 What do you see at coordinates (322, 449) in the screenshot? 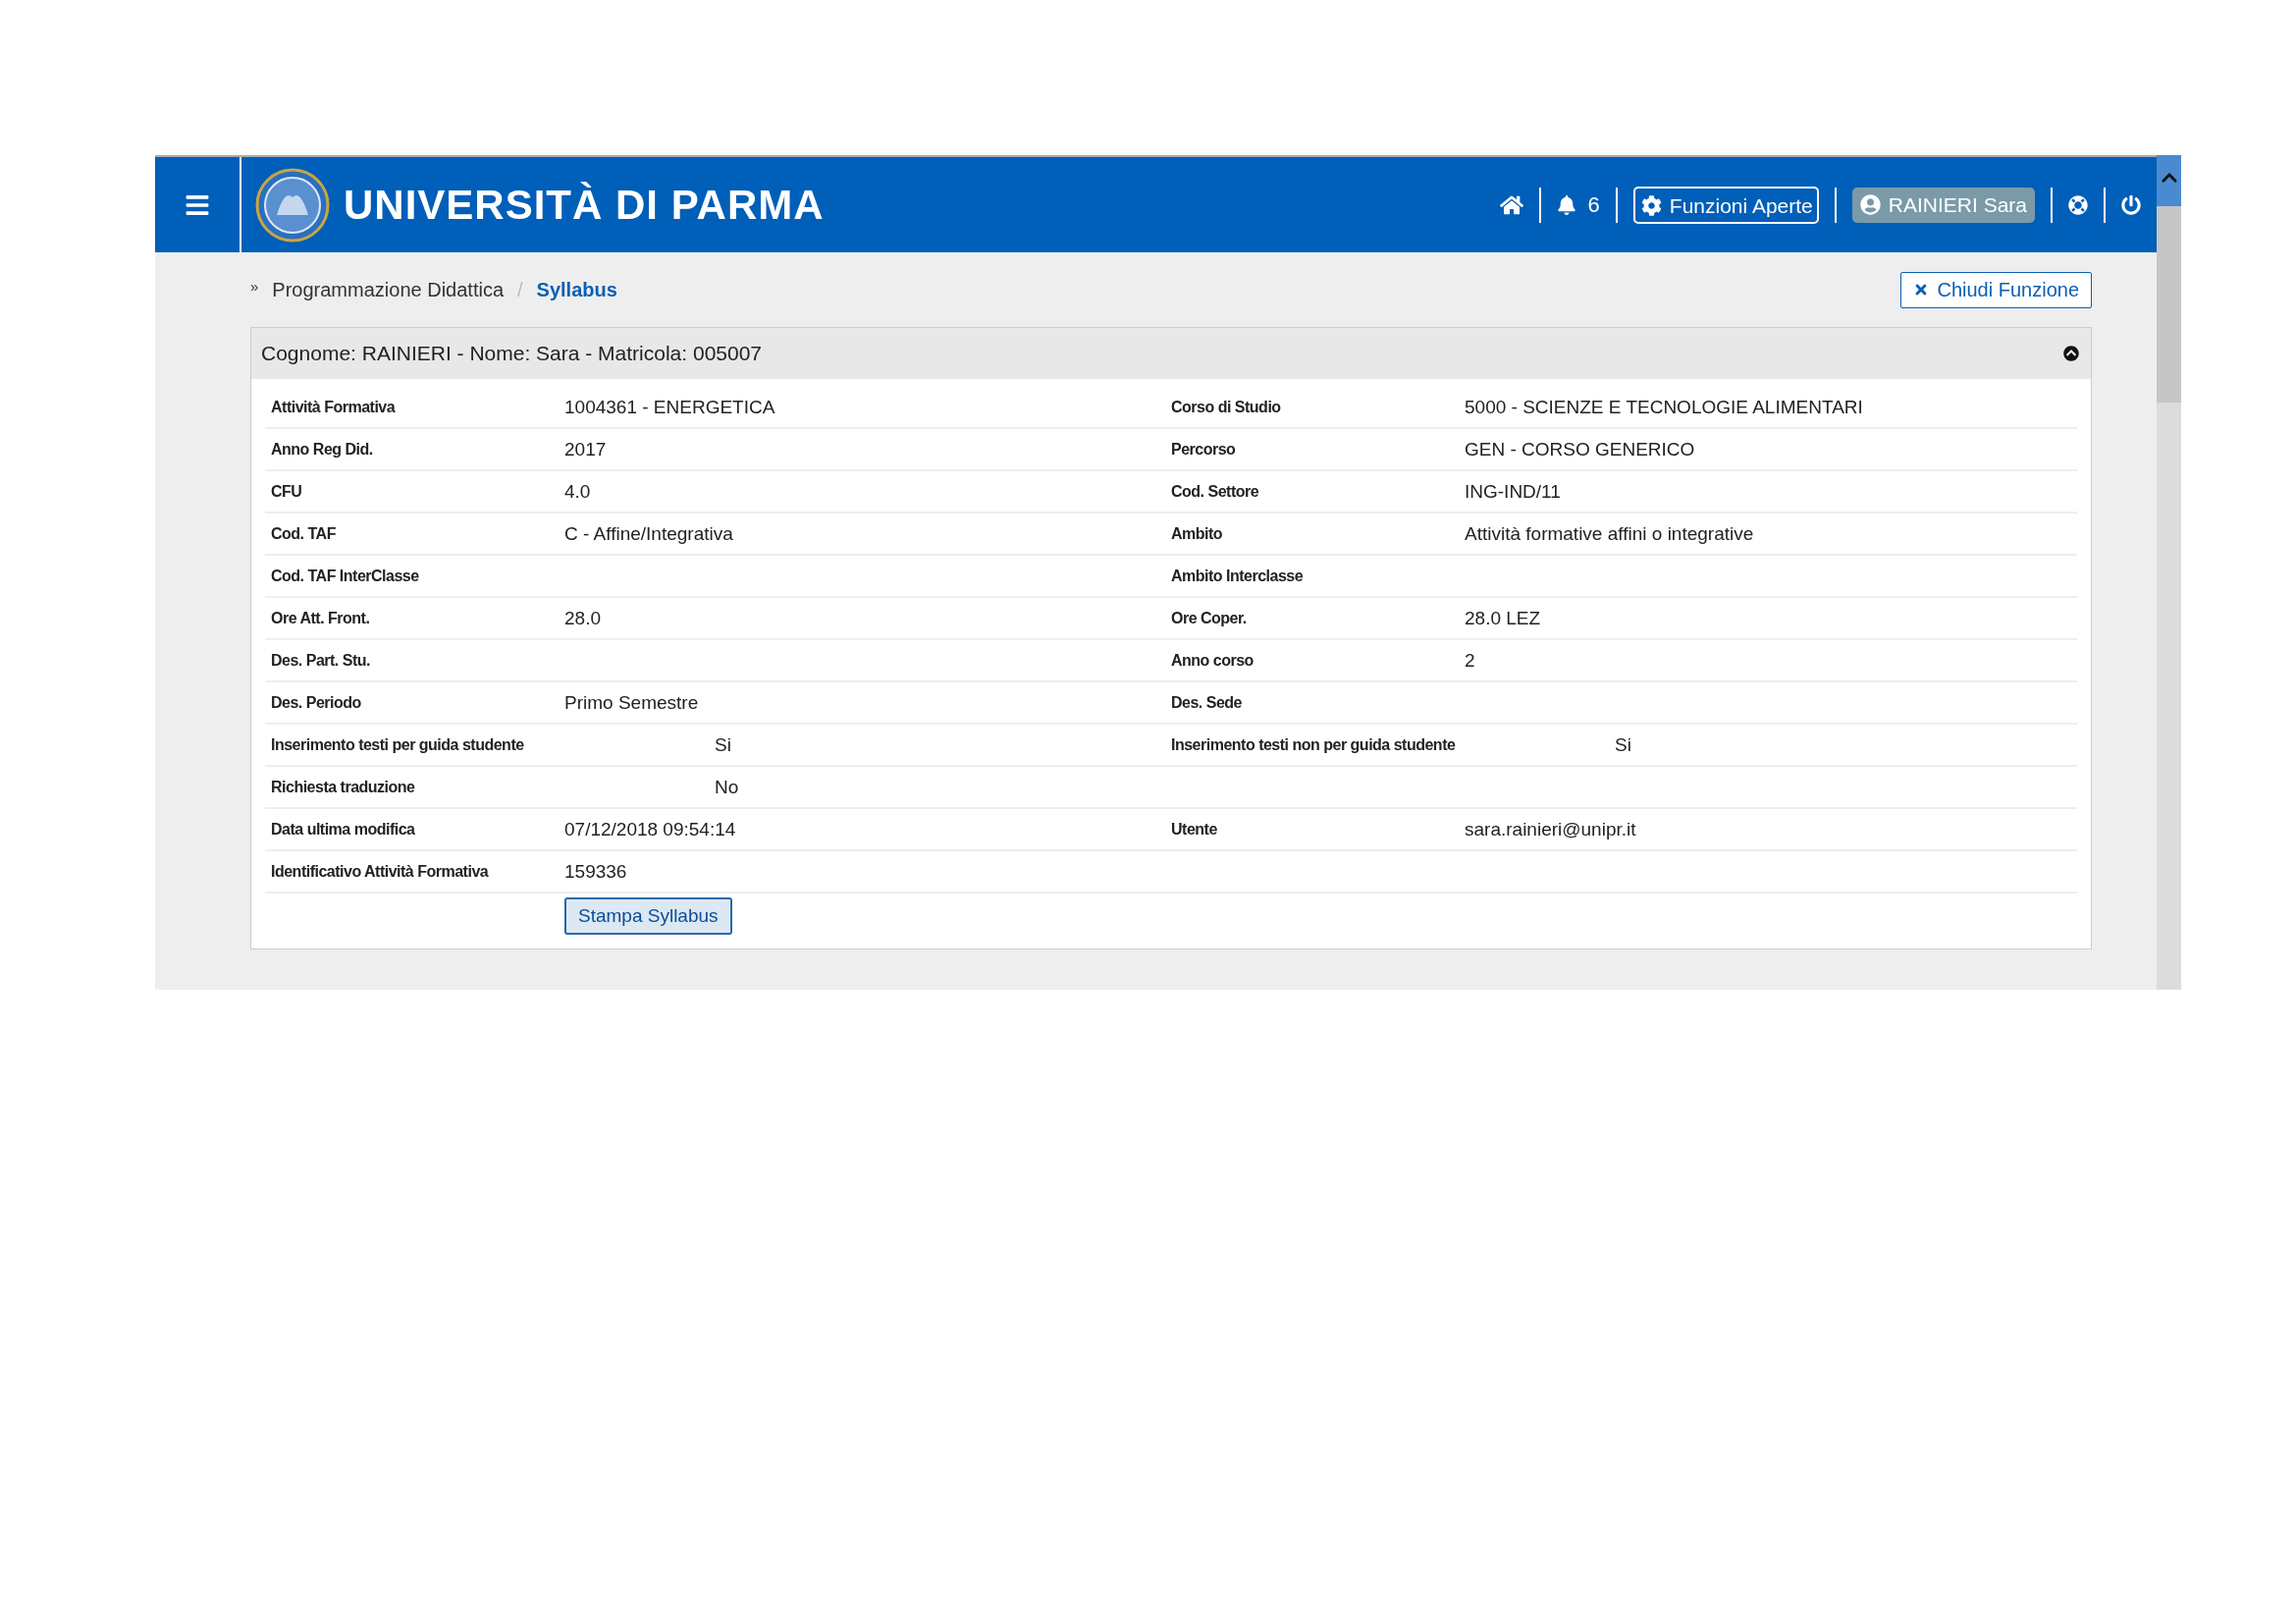
I see `field-label: Anno Reg Did.` at bounding box center [322, 449].